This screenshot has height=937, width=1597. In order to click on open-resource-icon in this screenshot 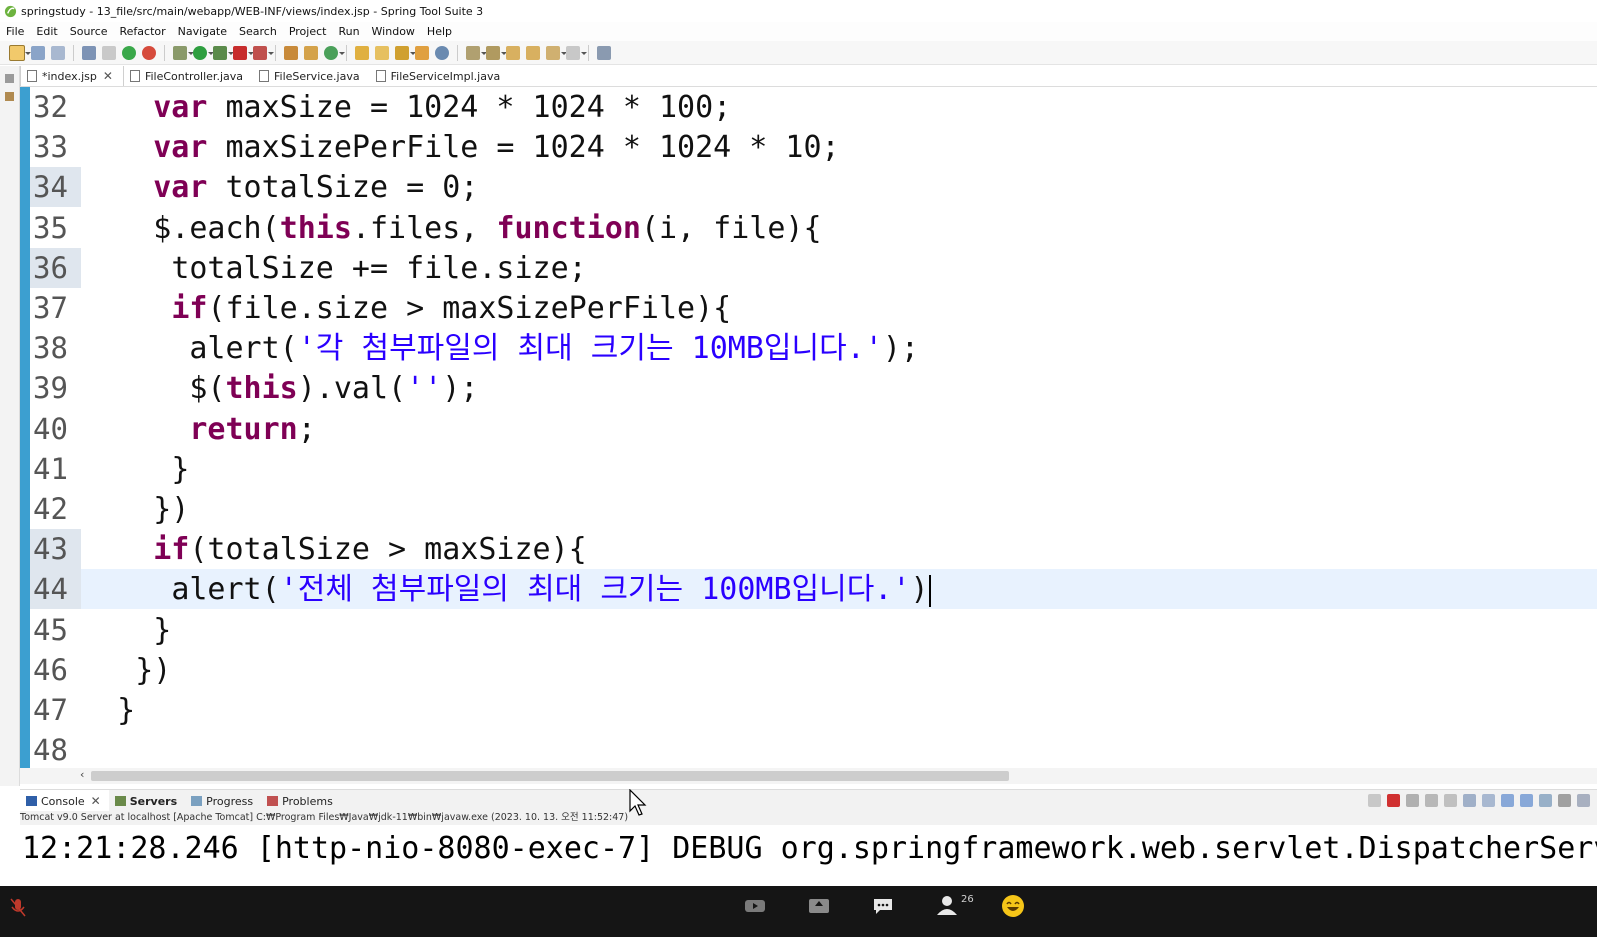, I will do `click(382, 52)`.